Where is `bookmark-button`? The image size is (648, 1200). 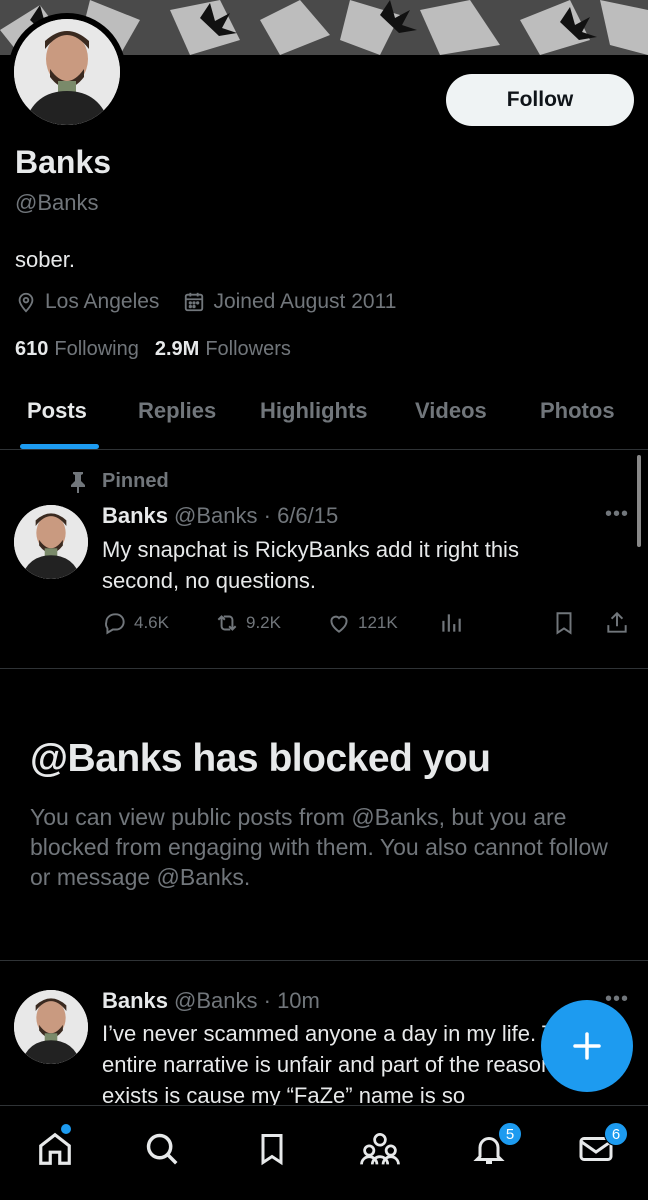 bookmark-button is located at coordinates (567, 623).